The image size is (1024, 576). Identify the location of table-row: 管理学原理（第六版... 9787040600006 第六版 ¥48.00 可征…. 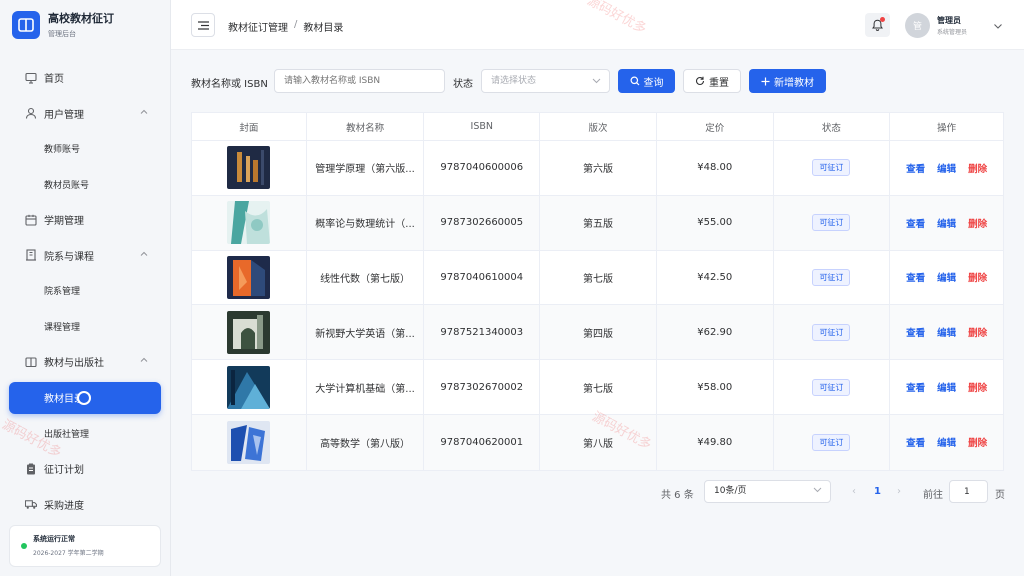
(597, 168).